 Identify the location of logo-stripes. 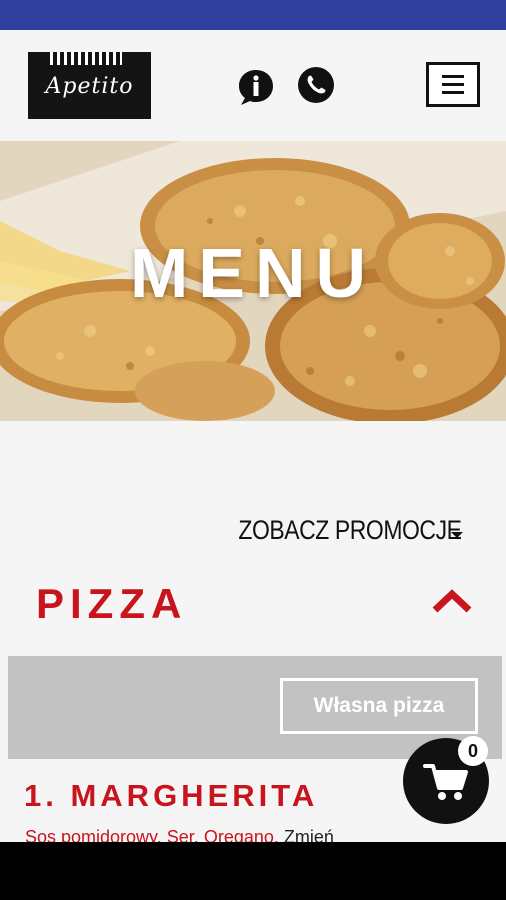
(86, 58).